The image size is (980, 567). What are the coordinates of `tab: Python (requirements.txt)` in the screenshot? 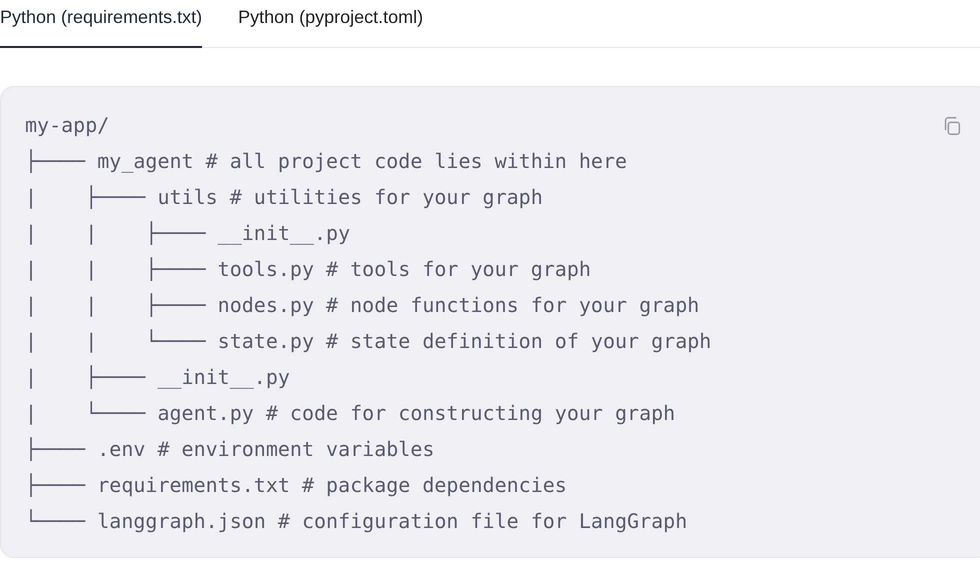 It's located at (101, 24).